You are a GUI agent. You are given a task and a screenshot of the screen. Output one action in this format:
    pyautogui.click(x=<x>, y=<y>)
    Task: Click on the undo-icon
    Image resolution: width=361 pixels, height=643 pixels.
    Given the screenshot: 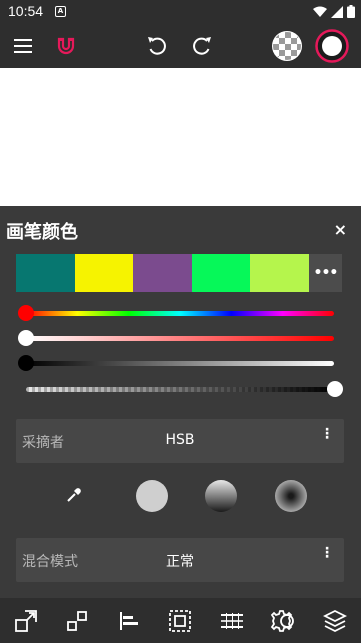 What is the action you would take?
    pyautogui.click(x=157, y=46)
    